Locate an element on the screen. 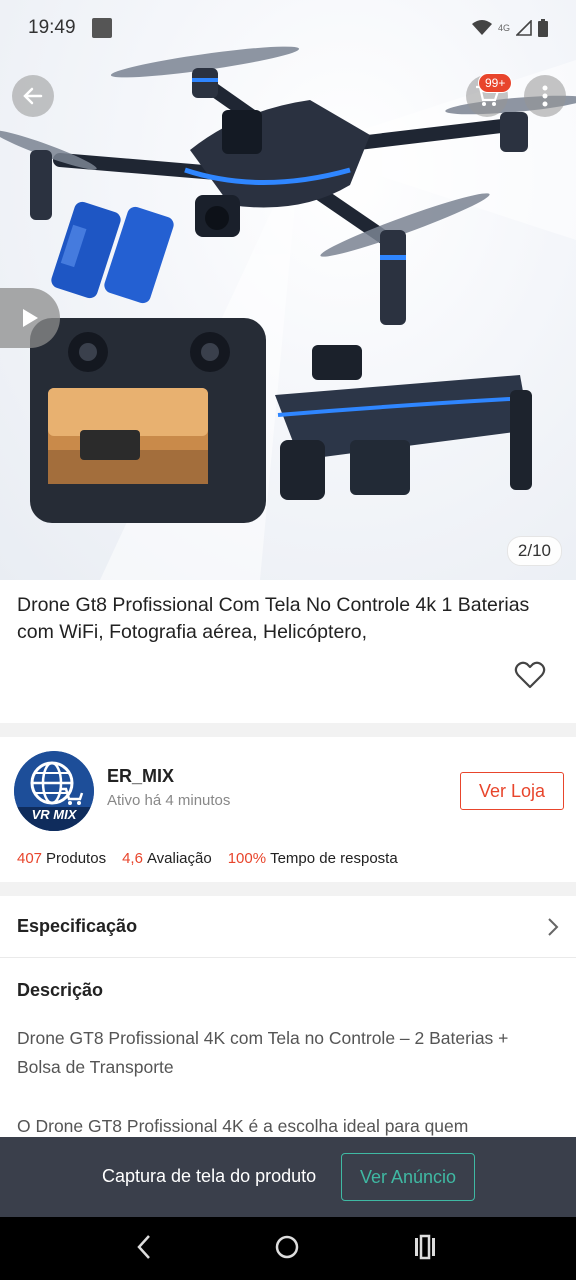 Image resolution: width=576 pixels, height=1280 pixels. notification-icon is located at coordinates (101, 28).